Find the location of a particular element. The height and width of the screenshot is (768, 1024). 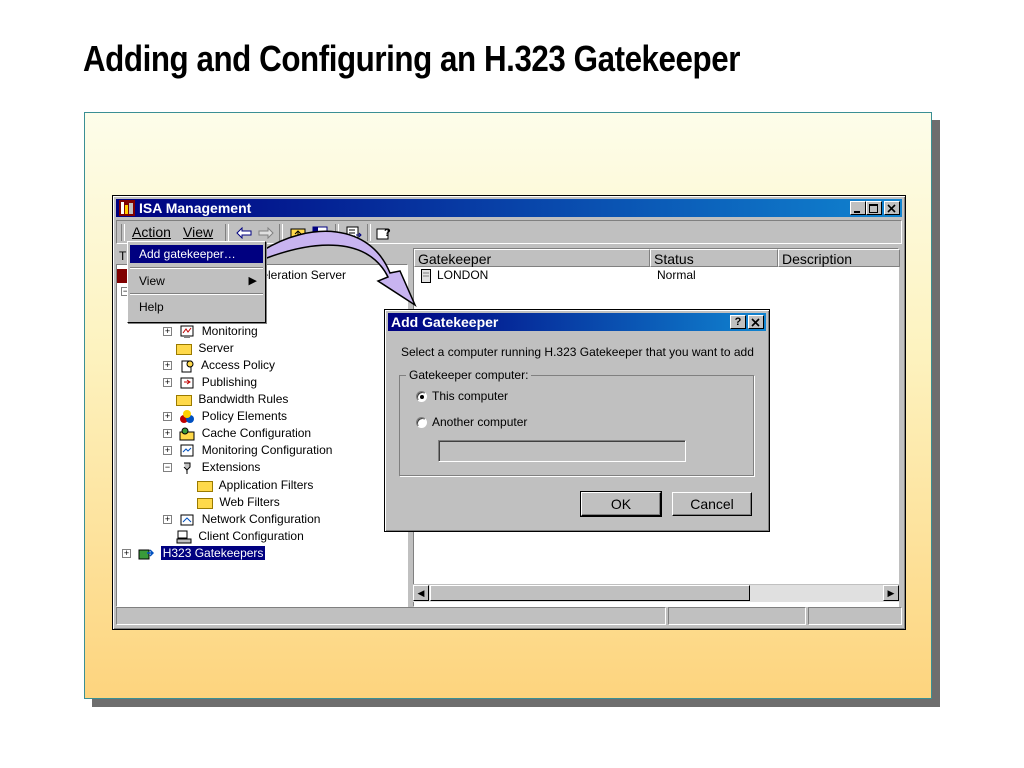

dialog-title: Add Gatekeeper is located at coordinates (445, 322).